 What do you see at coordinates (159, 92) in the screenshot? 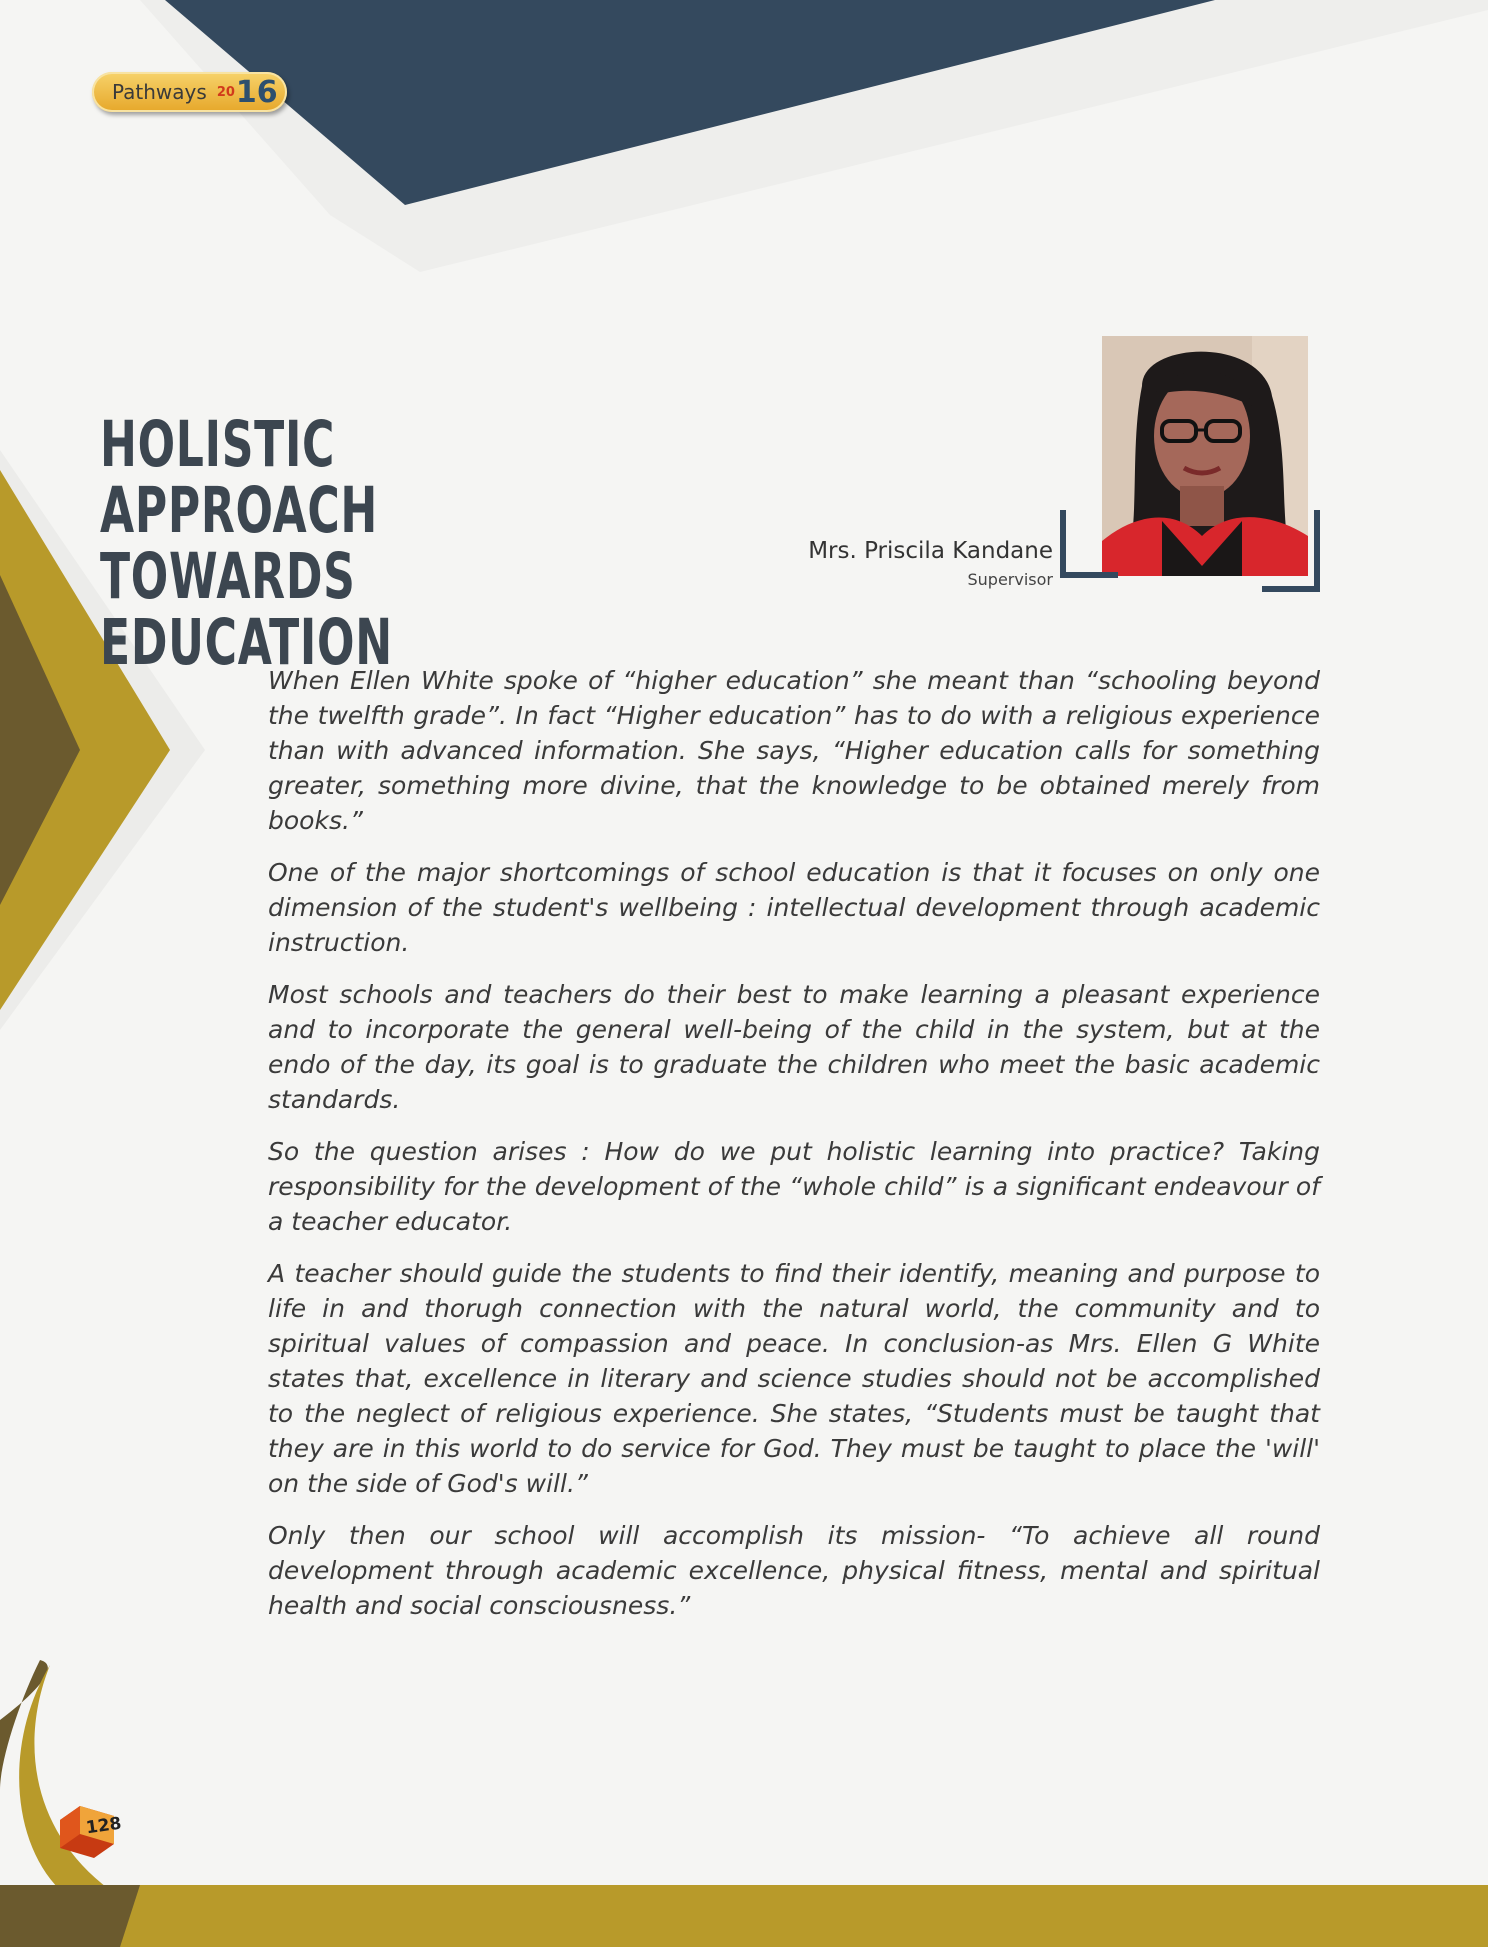
I see `badge-word: Pathways` at bounding box center [159, 92].